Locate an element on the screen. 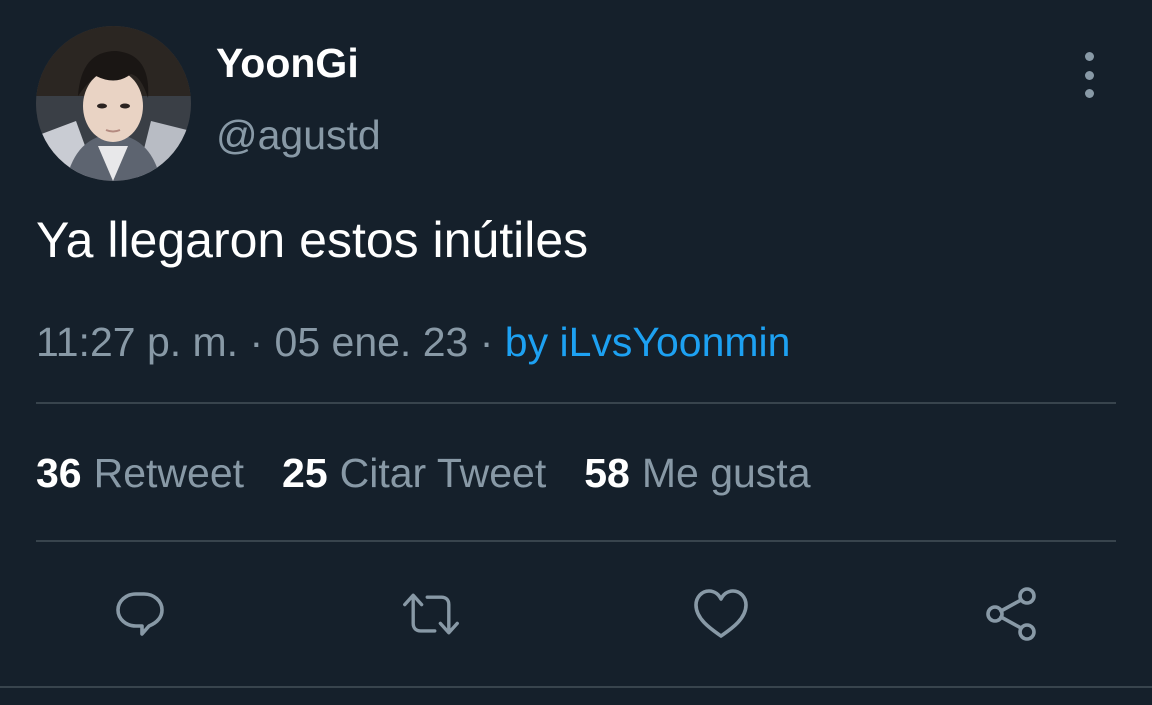 The image size is (1152, 705). retweets-label: Retweet is located at coordinates (169, 473).